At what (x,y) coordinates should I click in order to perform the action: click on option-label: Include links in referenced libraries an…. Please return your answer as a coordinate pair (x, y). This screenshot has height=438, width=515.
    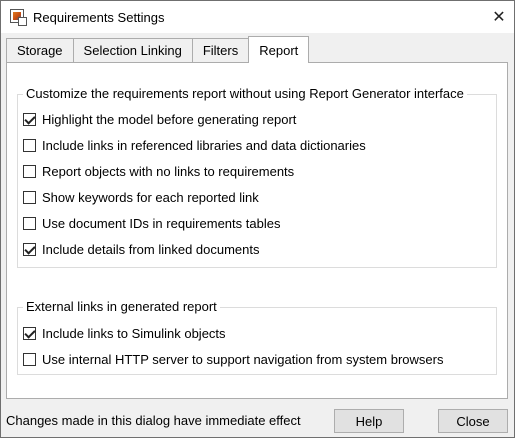
    Looking at the image, I should click on (204, 145).